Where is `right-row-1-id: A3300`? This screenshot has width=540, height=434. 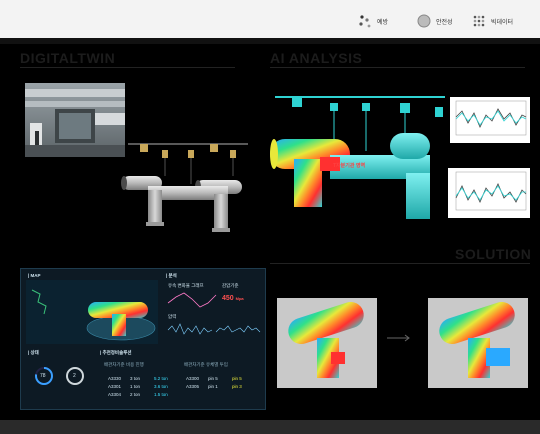
right-row-1-id: A3300 is located at coordinates (193, 378).